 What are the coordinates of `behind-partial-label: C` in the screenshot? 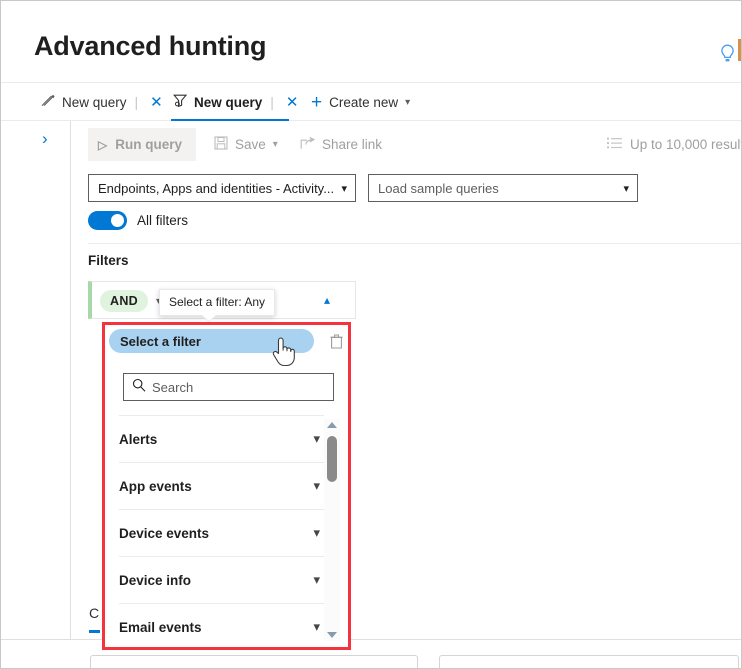 It's located at (94, 613).